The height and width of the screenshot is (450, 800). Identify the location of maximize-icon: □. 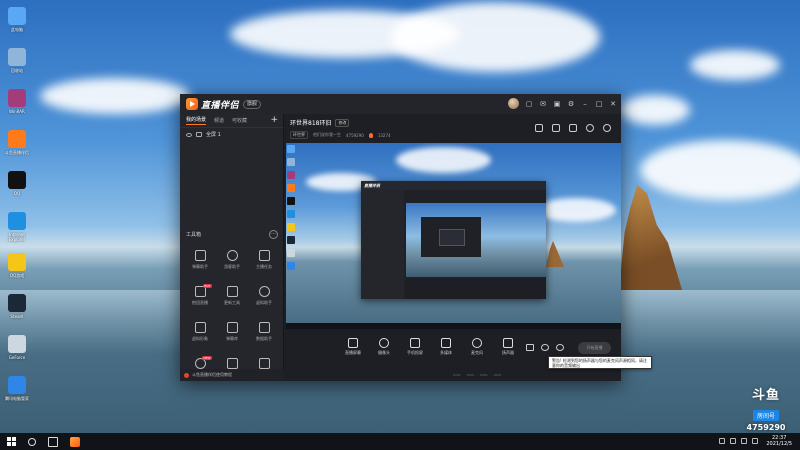
(599, 104).